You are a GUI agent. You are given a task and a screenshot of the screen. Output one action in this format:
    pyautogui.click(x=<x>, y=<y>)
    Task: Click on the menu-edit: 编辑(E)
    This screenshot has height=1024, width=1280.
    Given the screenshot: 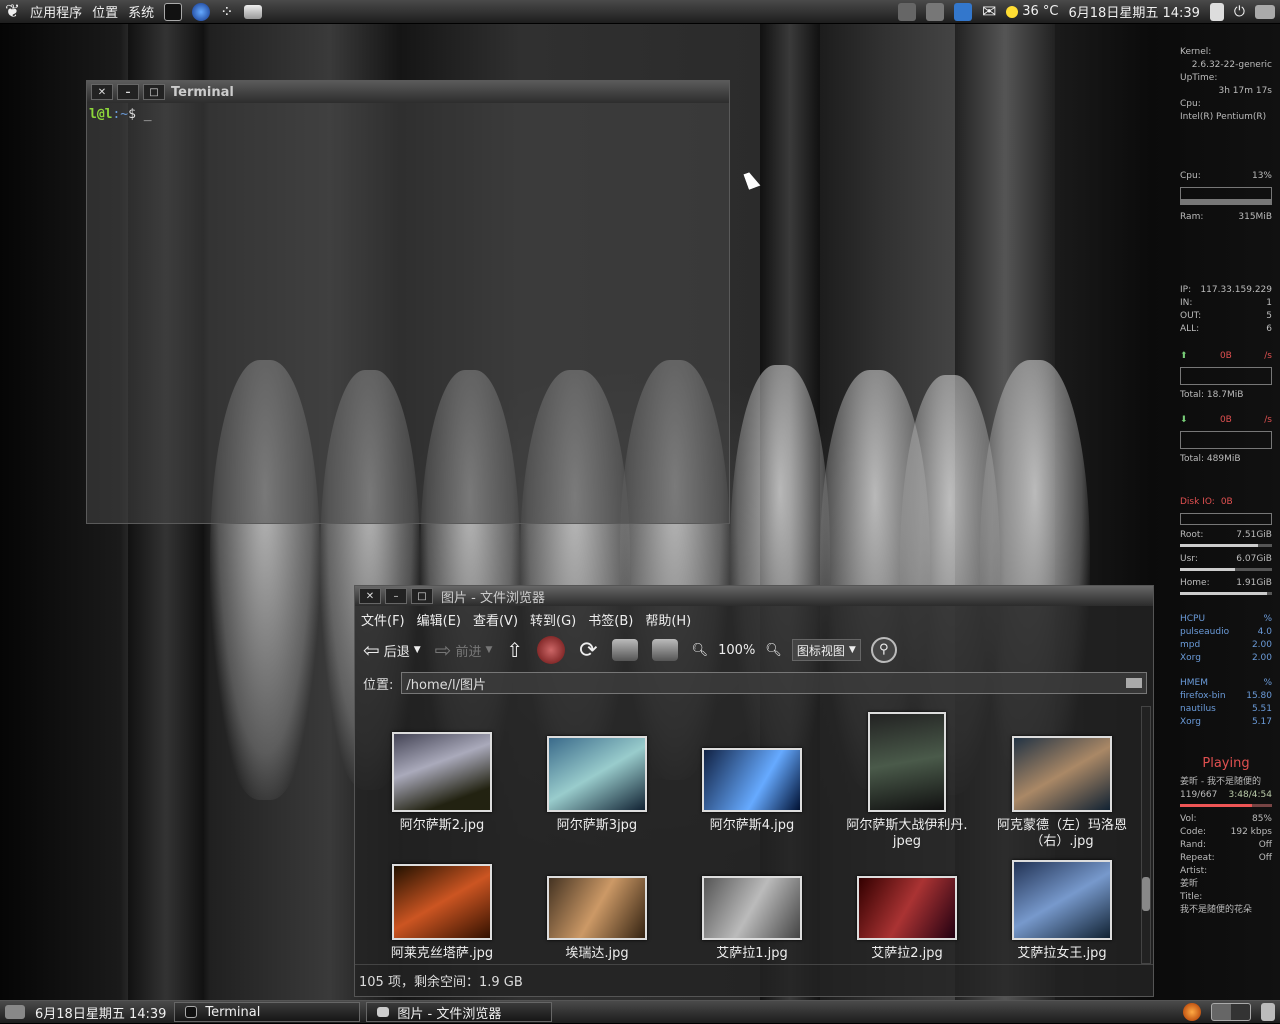 What is the action you would take?
    pyautogui.click(x=439, y=619)
    